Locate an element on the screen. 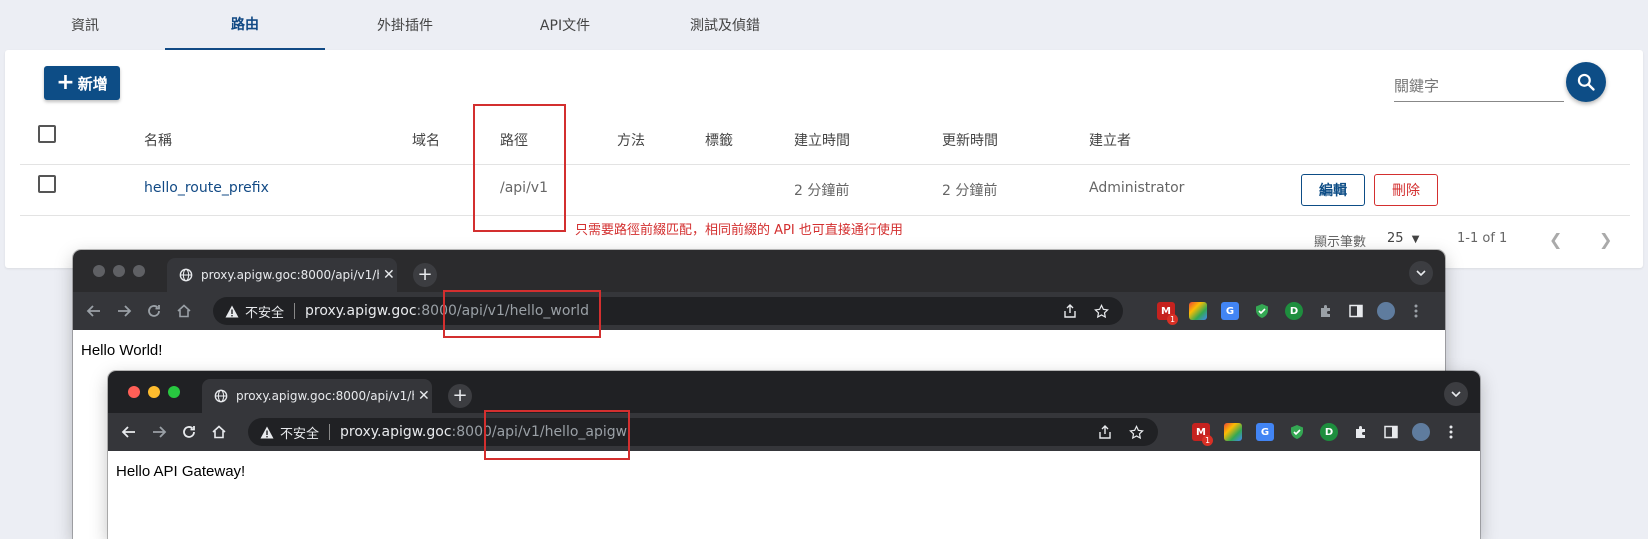  browser-tab-title: proxy.apigw.goc:8000/api/v1/hello_apigw is located at coordinates (325, 396).